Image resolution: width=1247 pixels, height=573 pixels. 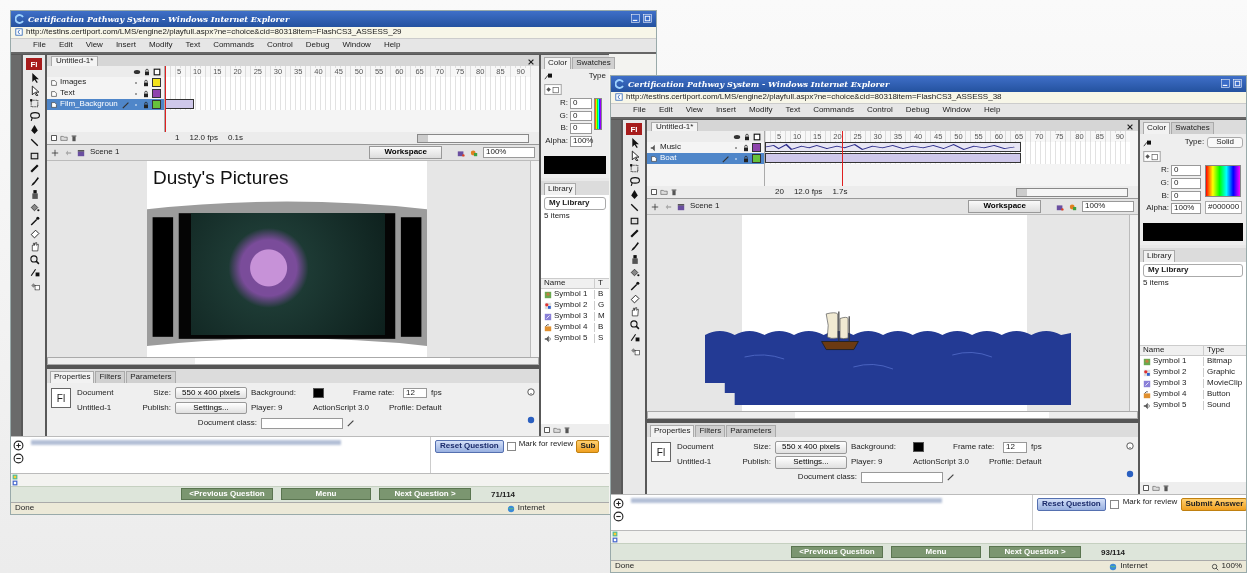 I want to click on submit-answer-button: Submit Answer, so click(x=1213, y=504).